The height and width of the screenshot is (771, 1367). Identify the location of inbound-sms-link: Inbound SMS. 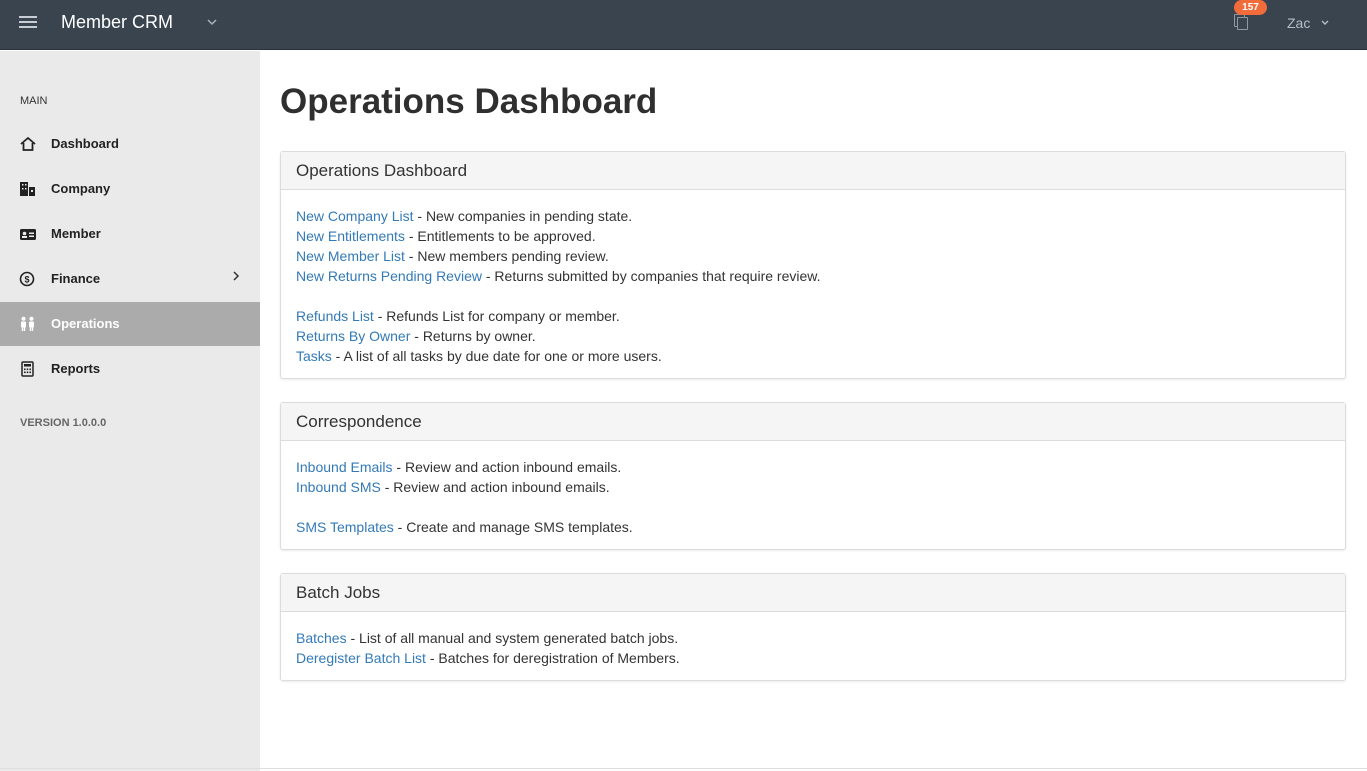
(338, 487).